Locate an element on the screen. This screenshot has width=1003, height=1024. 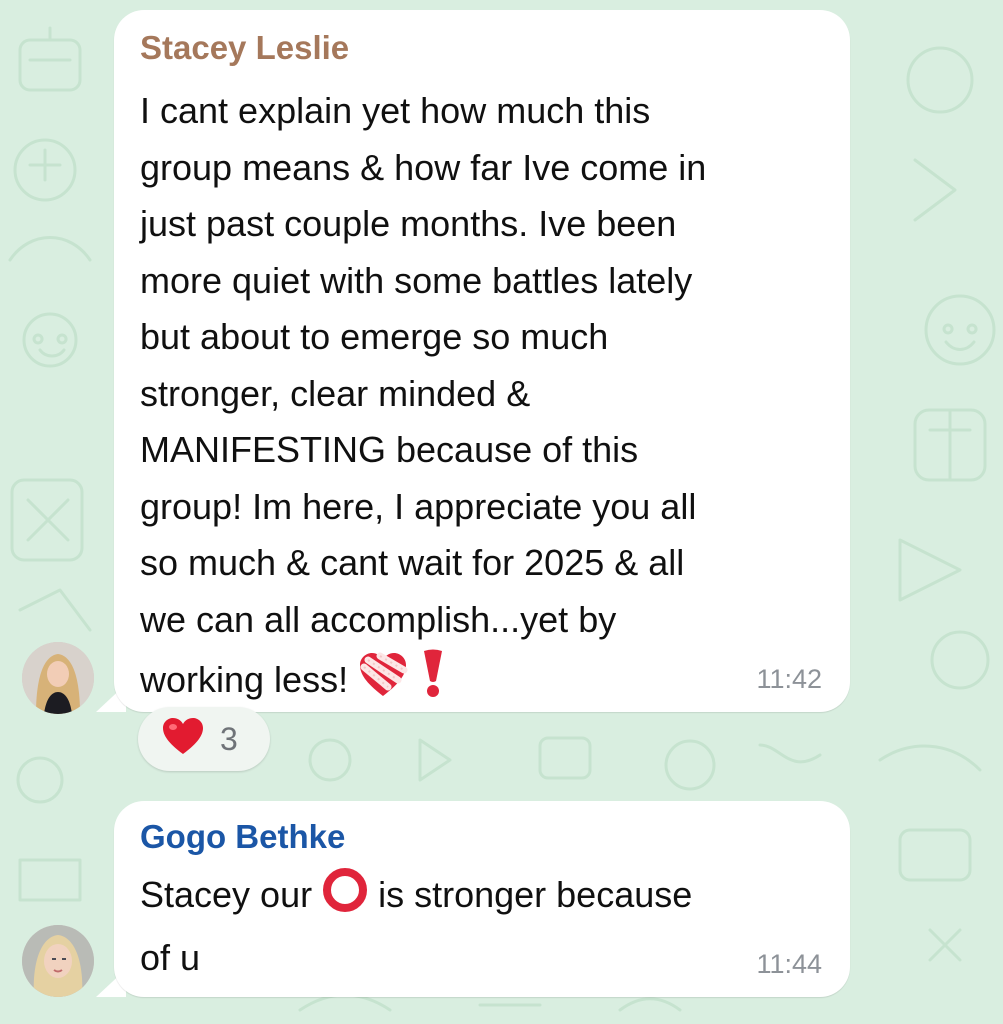
message-body-start: Stacey our is located at coordinates (231, 894).